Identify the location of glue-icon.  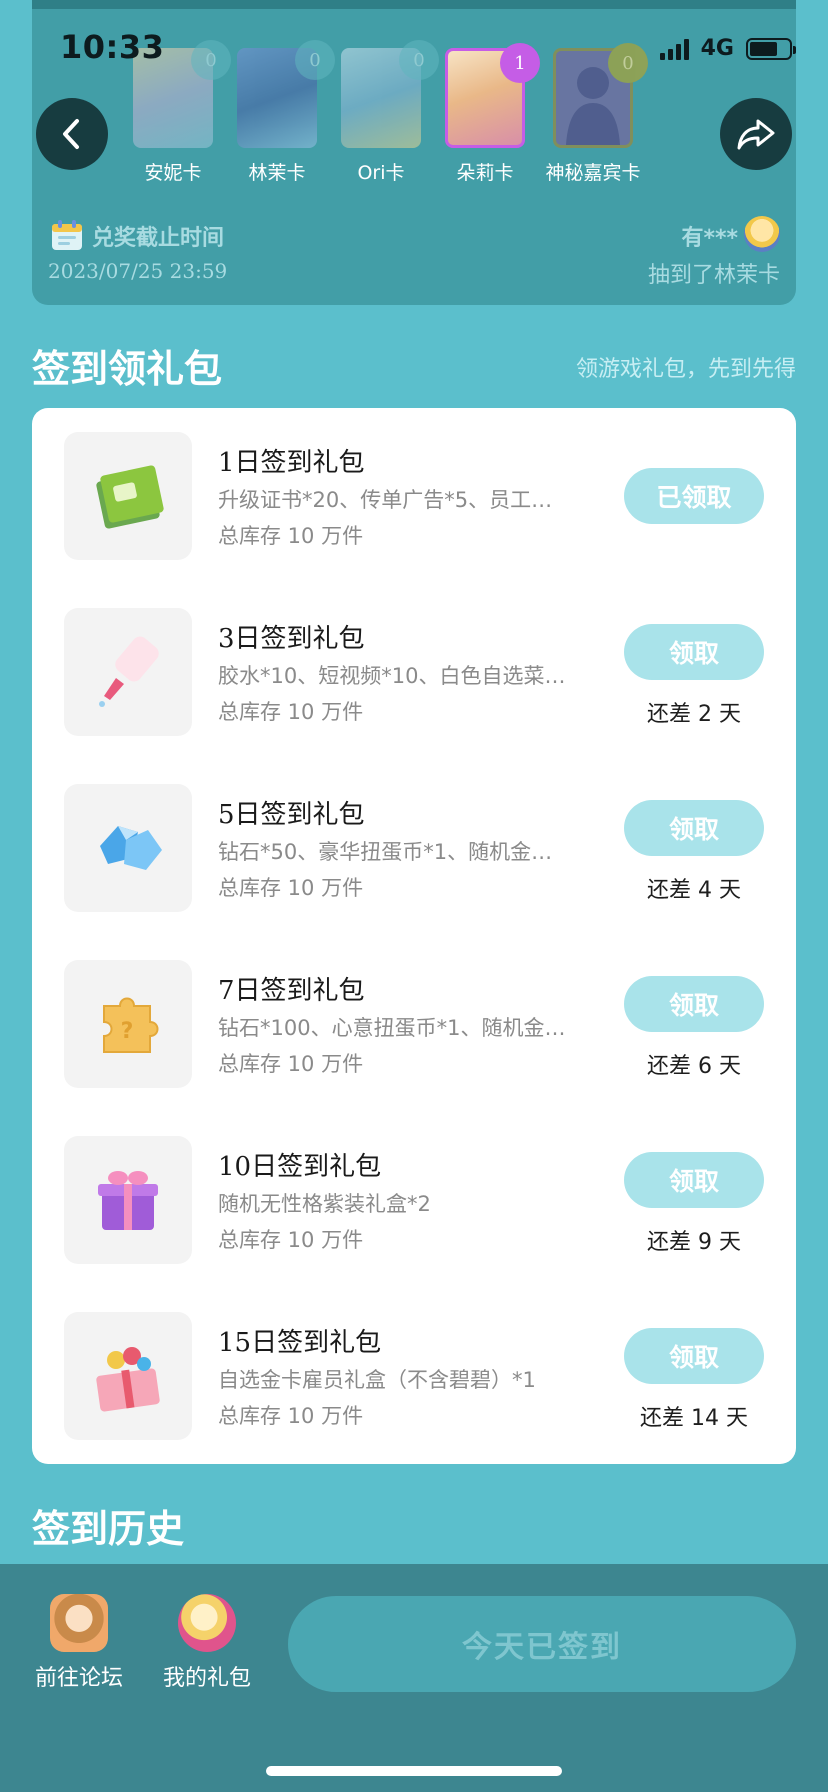
(128, 672).